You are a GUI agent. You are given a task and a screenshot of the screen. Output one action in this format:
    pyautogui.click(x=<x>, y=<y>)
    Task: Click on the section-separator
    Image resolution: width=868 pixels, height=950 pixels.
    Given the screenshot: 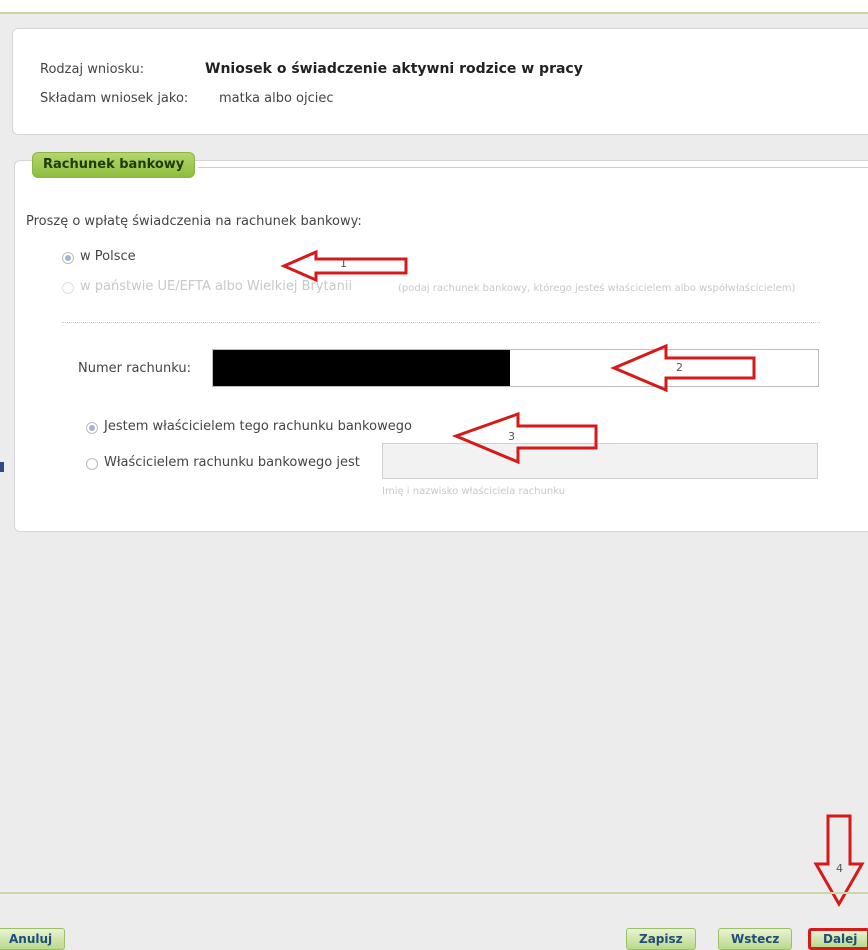 What is the action you would take?
    pyautogui.click(x=441, y=322)
    